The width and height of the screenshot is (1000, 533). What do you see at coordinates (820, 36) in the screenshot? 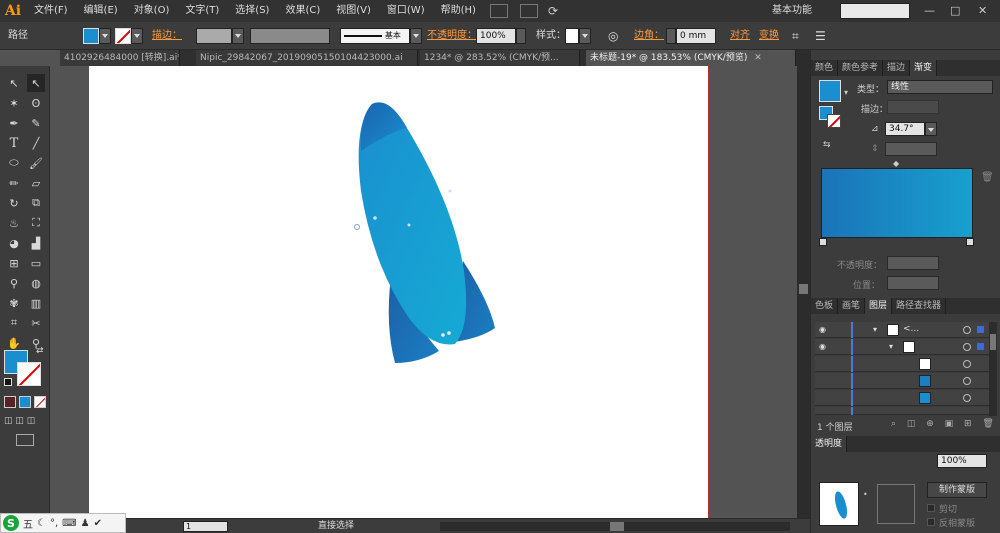
I see `panel-menu-icon: ☰` at bounding box center [820, 36].